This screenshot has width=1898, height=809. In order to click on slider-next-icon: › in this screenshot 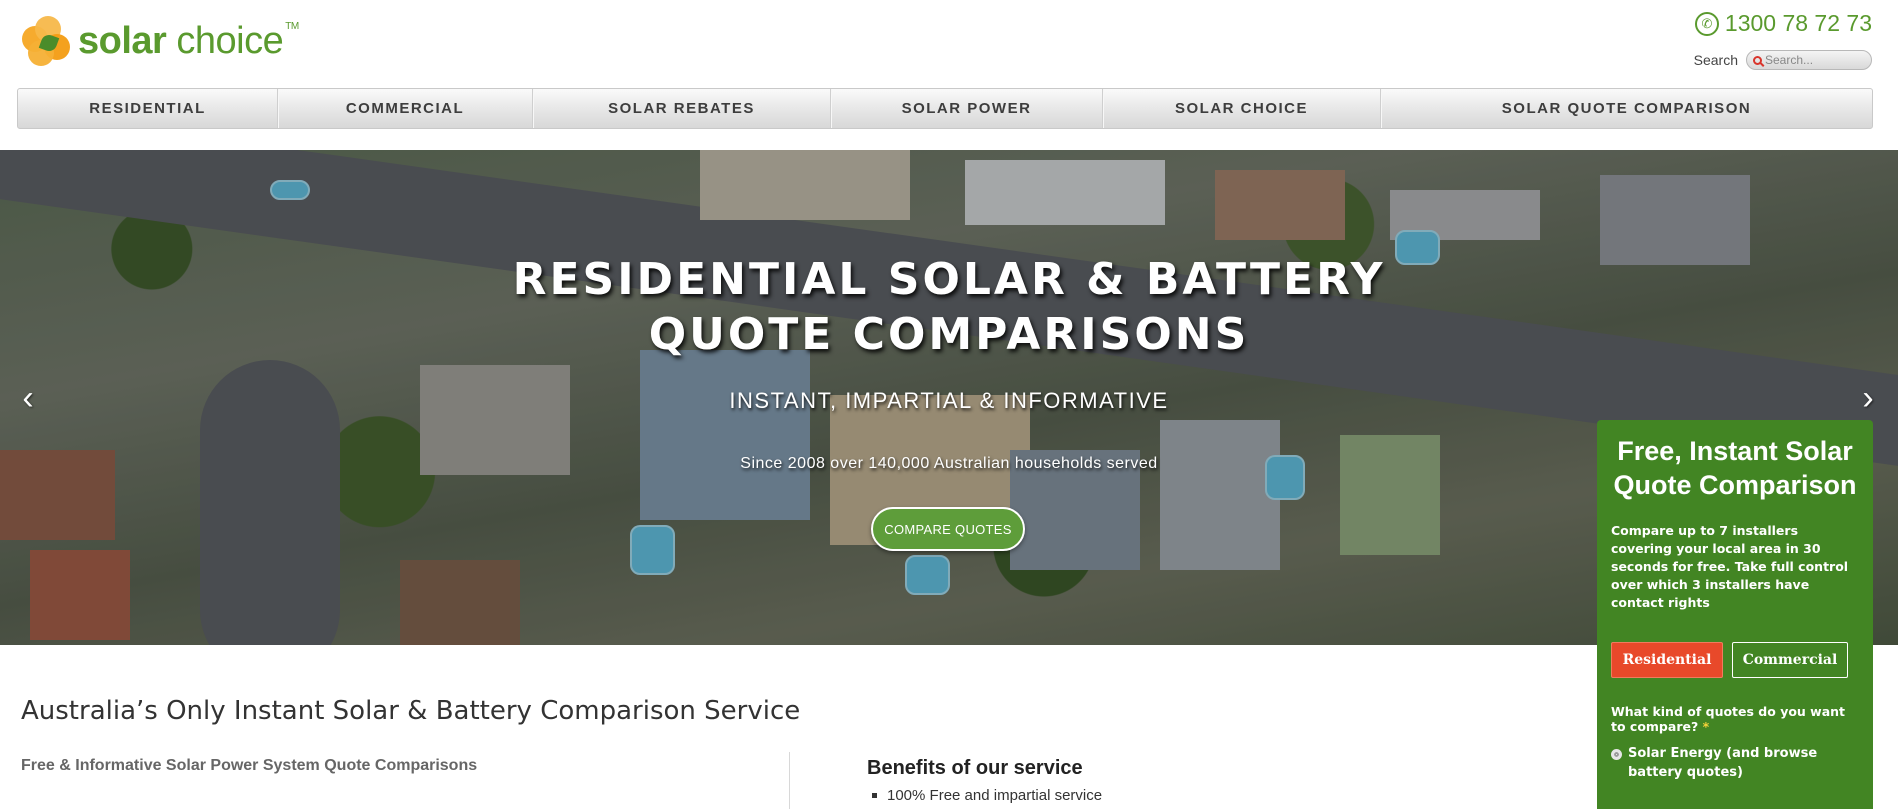, I will do `click(1868, 398)`.